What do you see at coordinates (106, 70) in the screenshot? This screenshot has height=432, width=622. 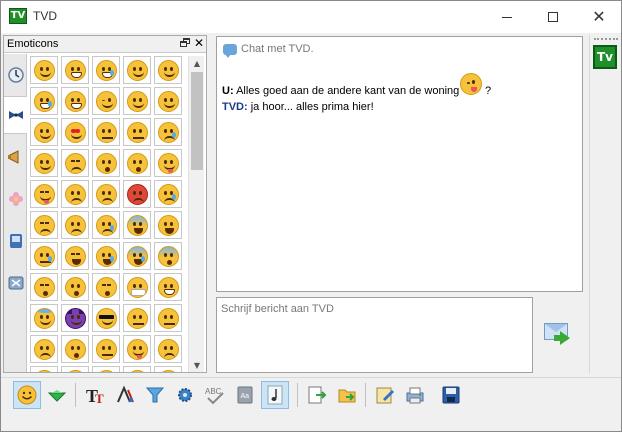 I see `emoticon-laugh-tears-icon` at bounding box center [106, 70].